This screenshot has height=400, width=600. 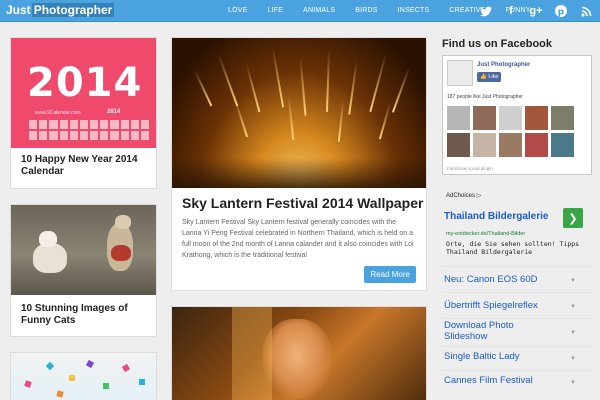 I want to click on facebook-fans-grid, so click(x=510, y=131).